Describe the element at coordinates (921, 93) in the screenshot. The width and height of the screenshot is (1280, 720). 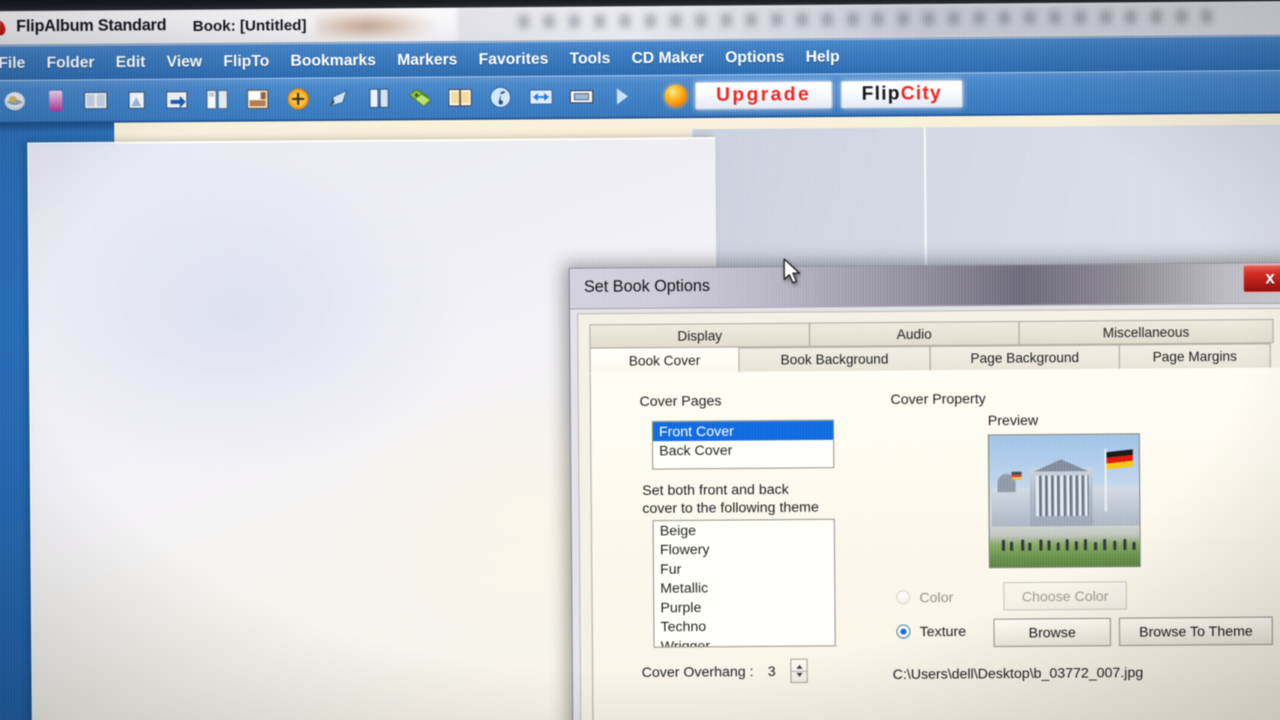
I see `flipcity-city-label: City` at that location.